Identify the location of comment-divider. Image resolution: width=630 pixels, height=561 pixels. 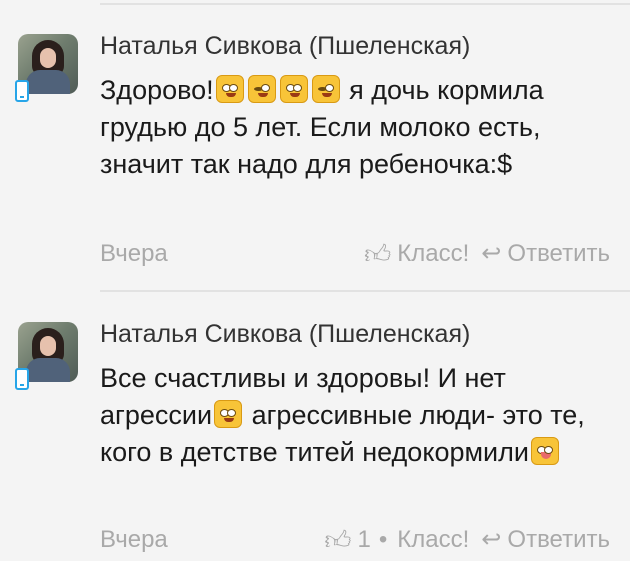
(365, 291).